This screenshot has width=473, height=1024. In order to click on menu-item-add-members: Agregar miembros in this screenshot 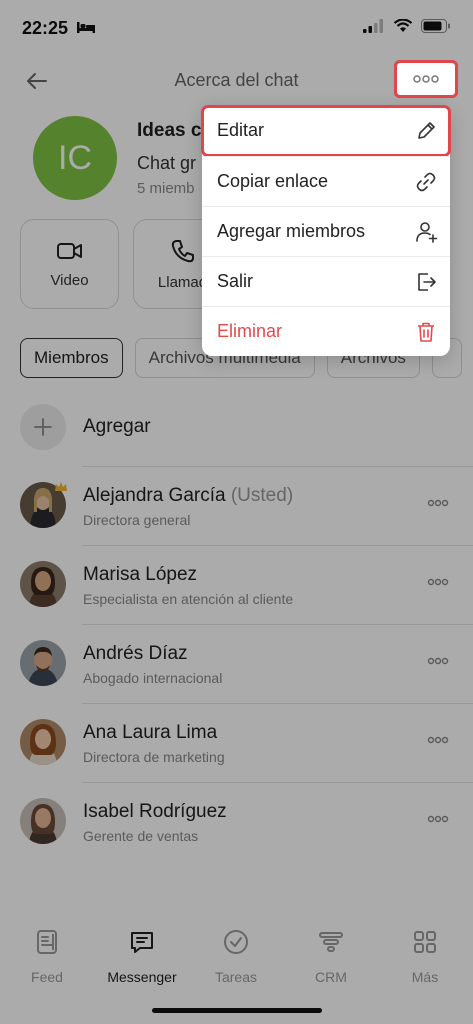, I will do `click(326, 231)`.